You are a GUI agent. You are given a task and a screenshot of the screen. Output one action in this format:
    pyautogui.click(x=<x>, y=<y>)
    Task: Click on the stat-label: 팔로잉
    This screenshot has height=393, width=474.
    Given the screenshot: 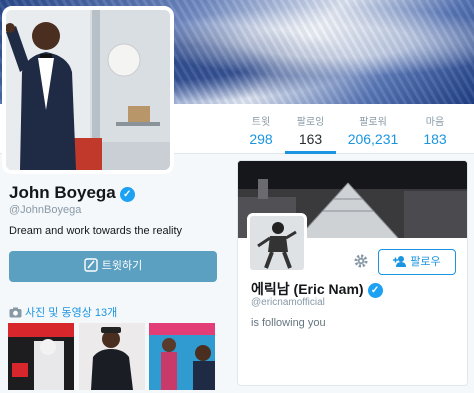 What is the action you would take?
    pyautogui.click(x=310, y=122)
    